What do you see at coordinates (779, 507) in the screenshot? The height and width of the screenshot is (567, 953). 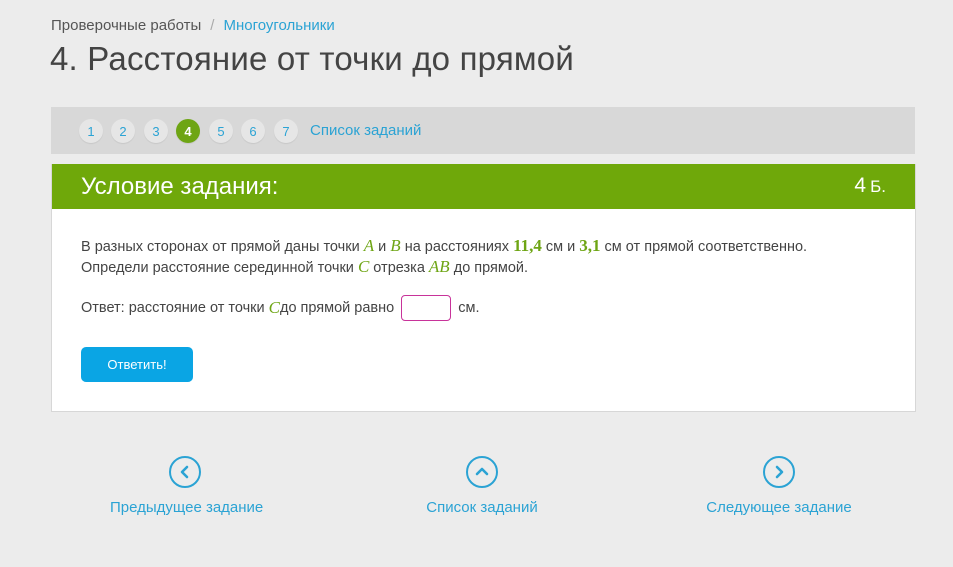 I see `next-task-label: Следующее задание` at bounding box center [779, 507].